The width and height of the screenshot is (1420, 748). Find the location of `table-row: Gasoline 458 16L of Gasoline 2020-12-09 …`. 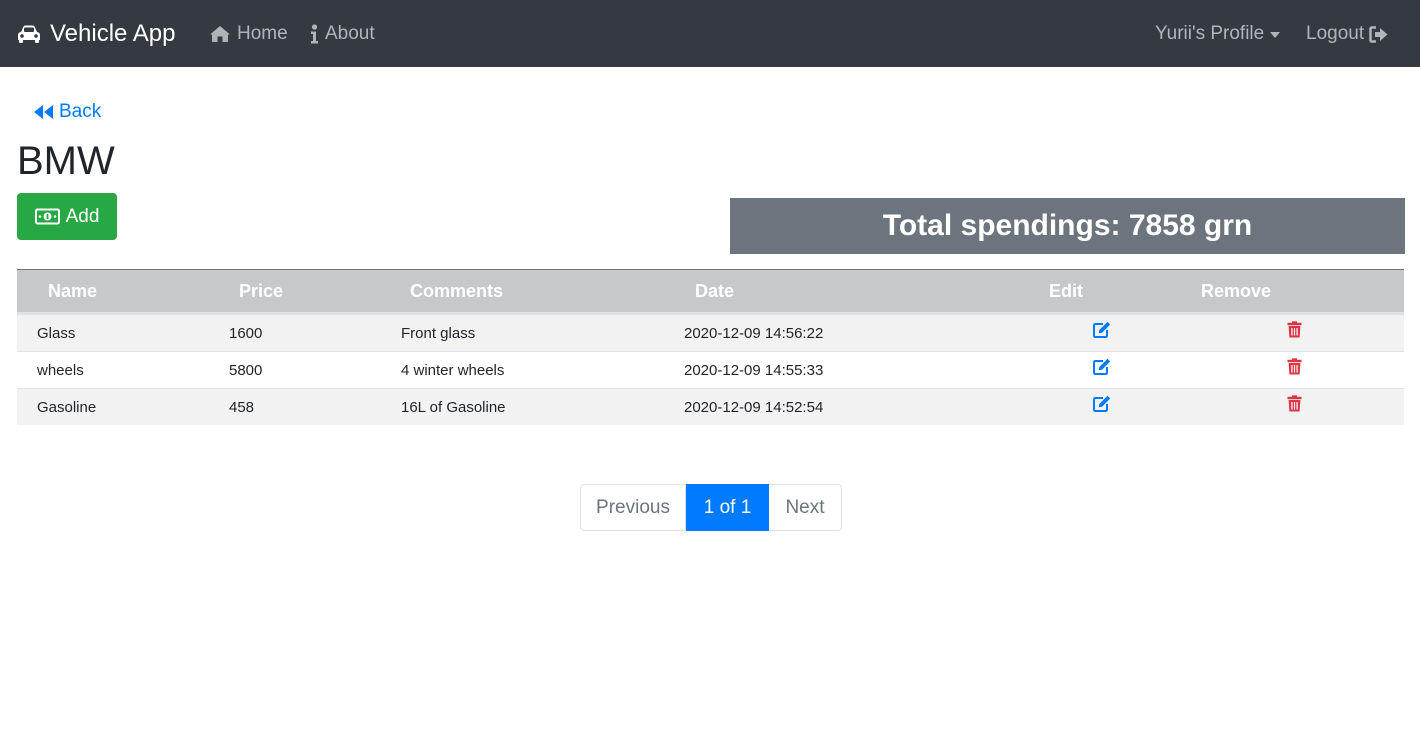

table-row: Gasoline 458 16L of Gasoline 2020-12-09 … is located at coordinates (710, 406).